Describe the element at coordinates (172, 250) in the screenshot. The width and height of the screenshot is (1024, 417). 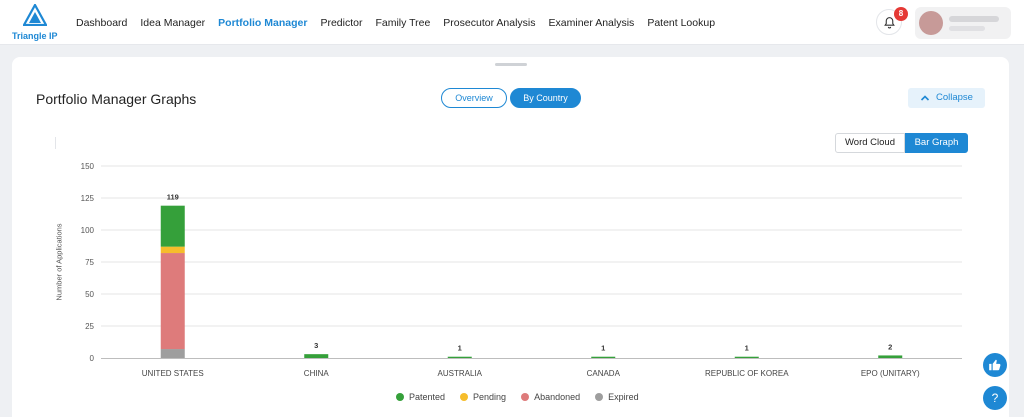
I see `bar-segment-pending` at that location.